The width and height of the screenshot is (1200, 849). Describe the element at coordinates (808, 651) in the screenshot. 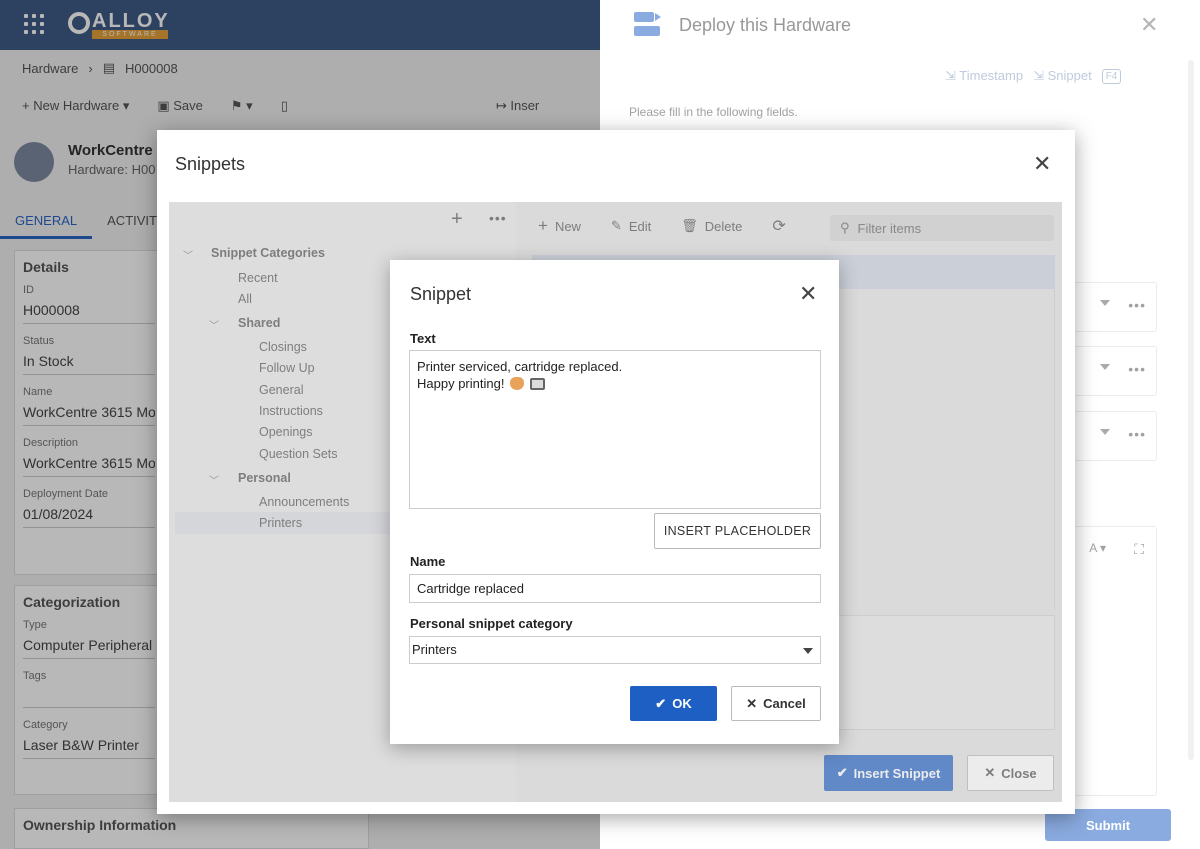

I see `caret-down-icon` at that location.